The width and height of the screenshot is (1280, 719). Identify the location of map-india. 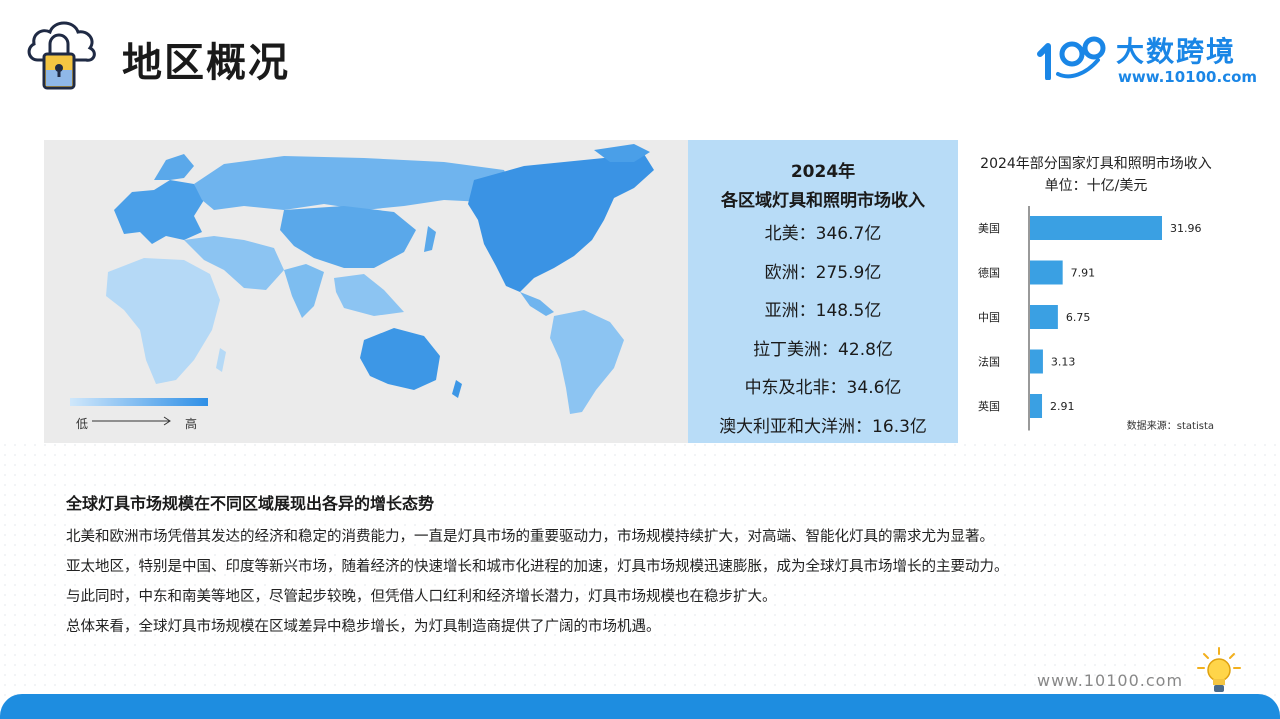
(304, 291).